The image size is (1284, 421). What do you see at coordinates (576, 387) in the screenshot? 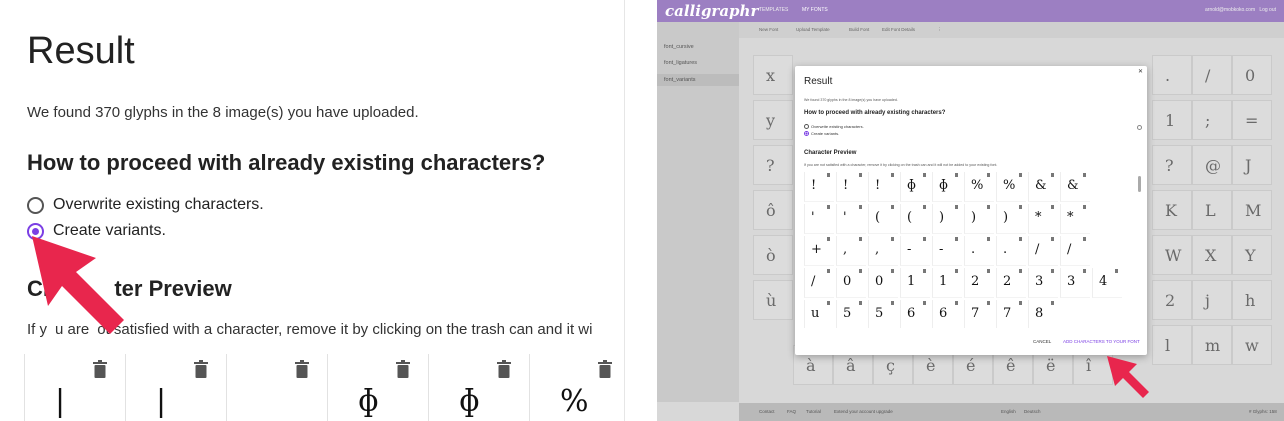
I see `glyph-tile: %` at bounding box center [576, 387].